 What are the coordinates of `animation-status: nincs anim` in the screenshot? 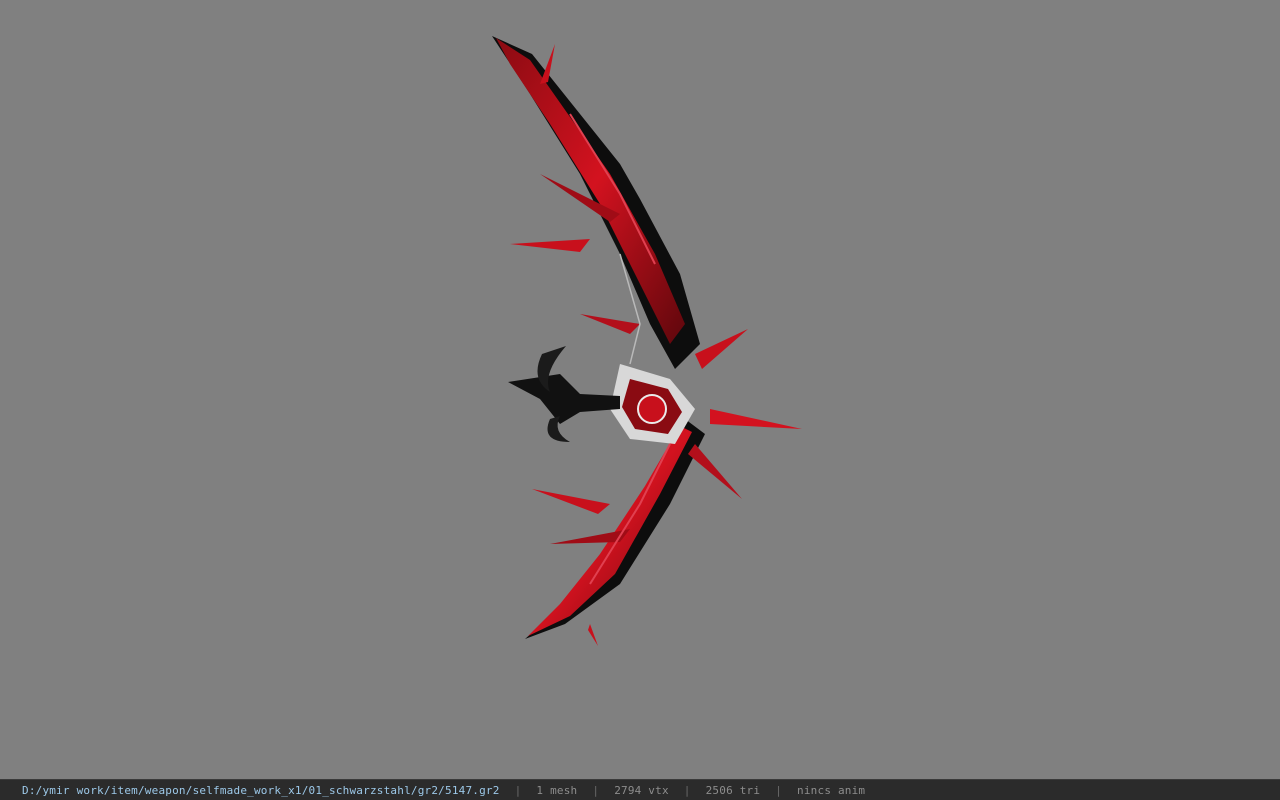 It's located at (831, 790).